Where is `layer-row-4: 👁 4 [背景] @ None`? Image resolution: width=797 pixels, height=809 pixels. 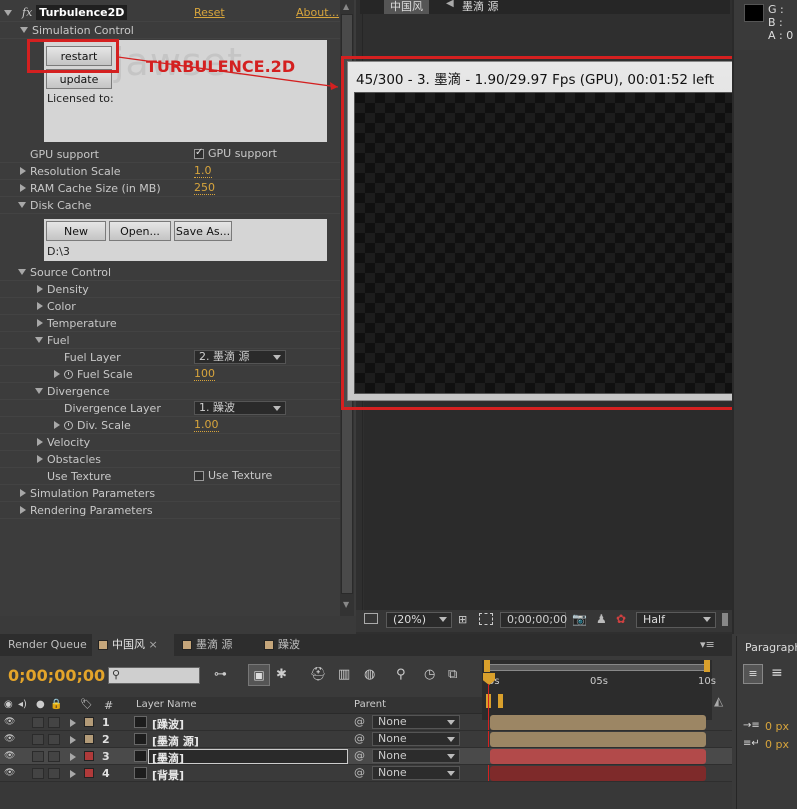 layer-row-4: 👁 4 [背景] @ None is located at coordinates (366, 773).